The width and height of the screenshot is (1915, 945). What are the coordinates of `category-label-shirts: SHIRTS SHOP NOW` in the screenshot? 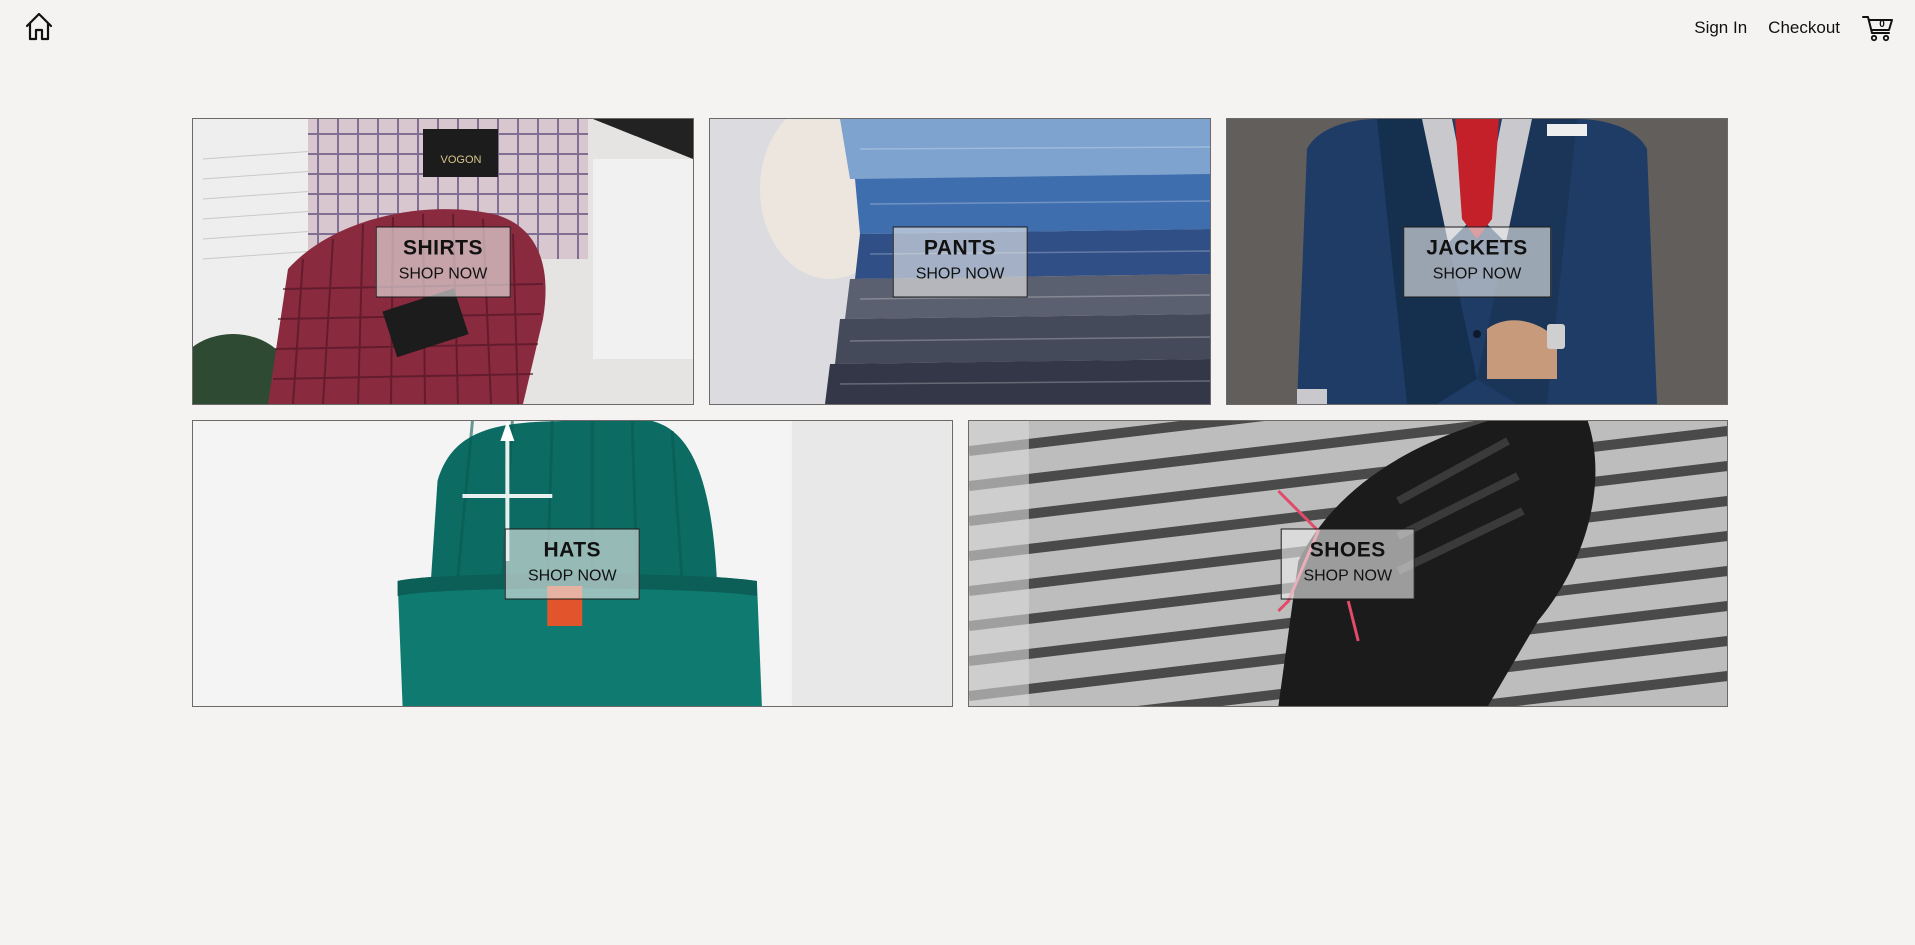 It's located at (443, 261).